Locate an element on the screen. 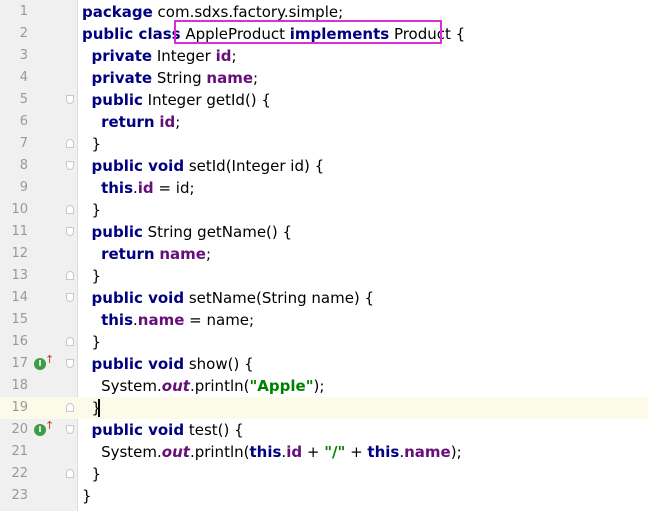 The width and height of the screenshot is (648, 511). gutter-cell: 11 is located at coordinates (39, 232).